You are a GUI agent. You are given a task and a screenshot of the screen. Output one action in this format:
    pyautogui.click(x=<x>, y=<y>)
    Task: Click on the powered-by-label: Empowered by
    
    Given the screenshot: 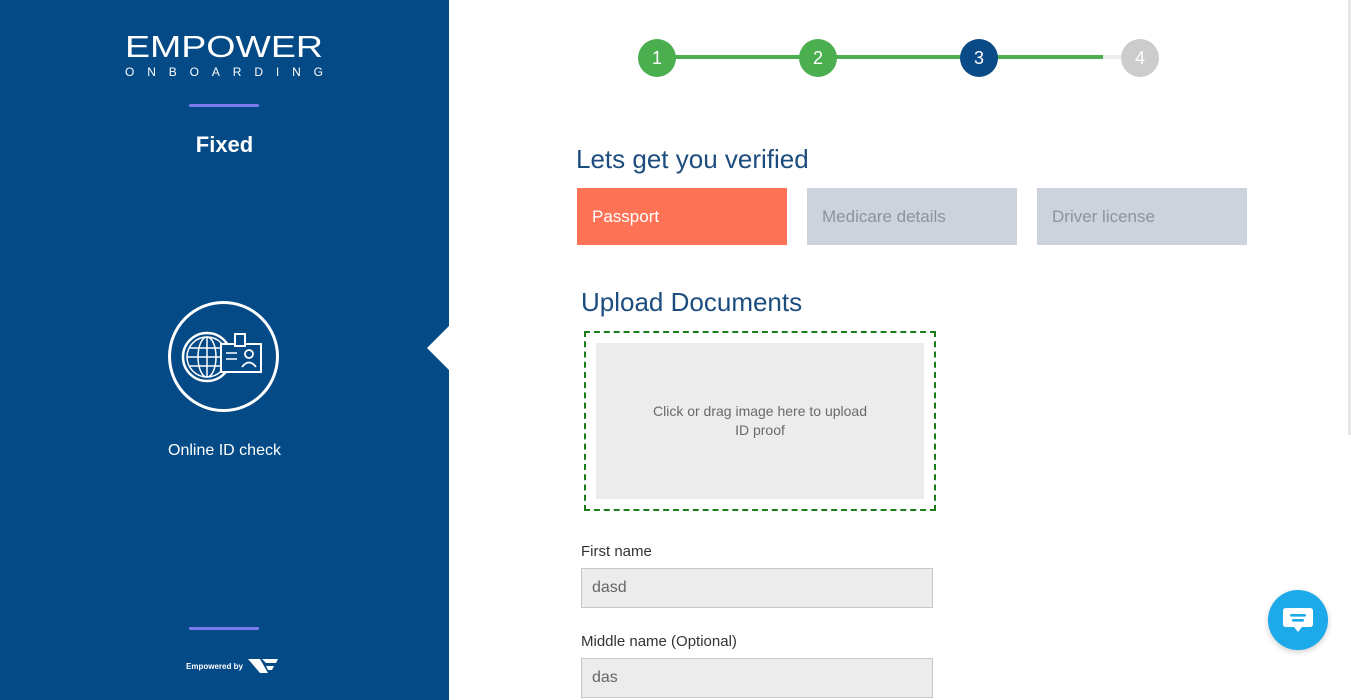 What is the action you would take?
    pyautogui.click(x=214, y=666)
    